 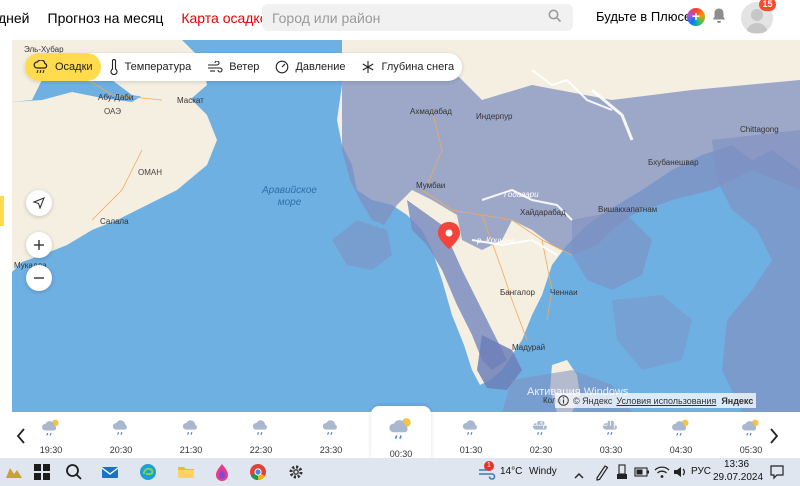 I want to click on navigation-arrow-icon, so click(x=39, y=203).